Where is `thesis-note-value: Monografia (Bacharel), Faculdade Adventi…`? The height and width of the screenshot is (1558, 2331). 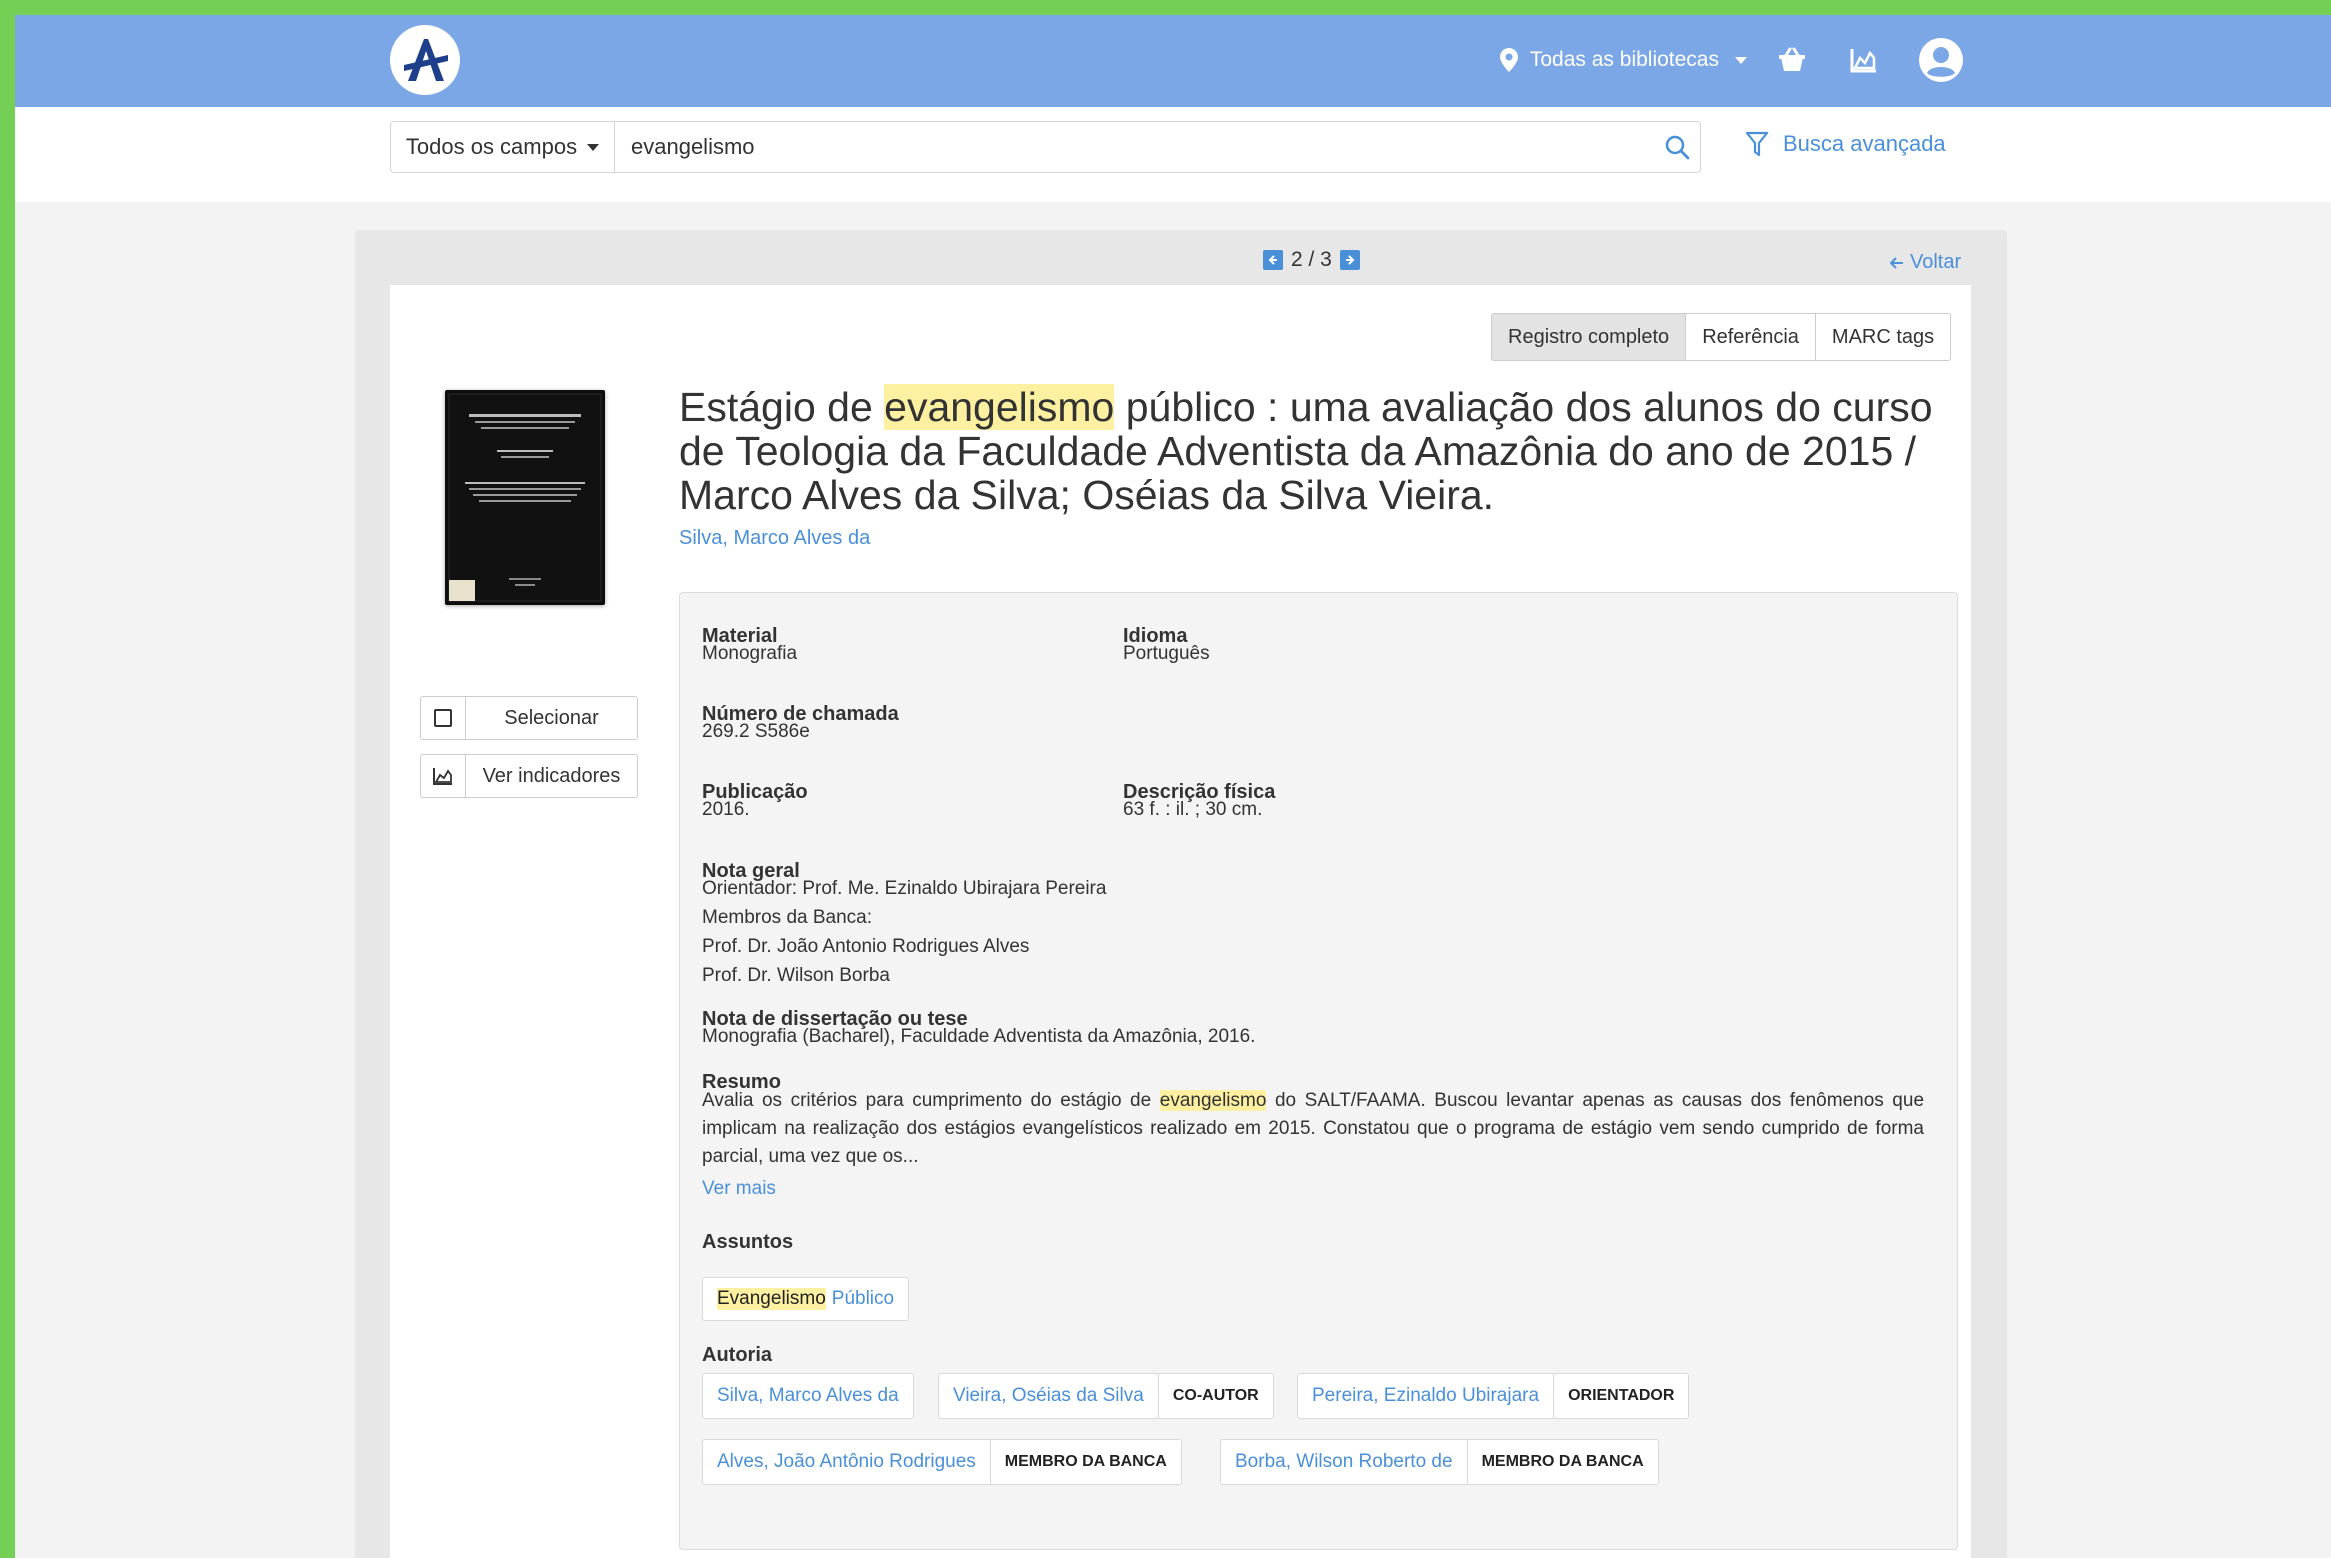
thesis-note-value: Monografia (Bacharel), Faculdade Adventi… is located at coordinates (979, 1036).